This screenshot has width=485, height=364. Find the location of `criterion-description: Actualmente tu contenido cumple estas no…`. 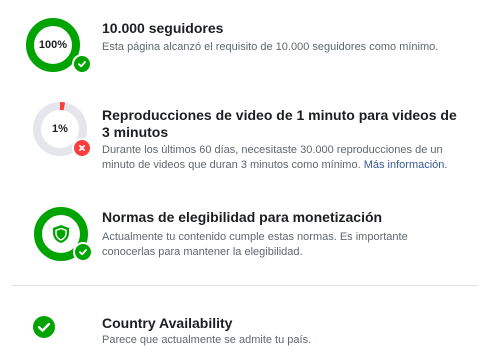

criterion-description: Actualmente tu contenido cumple estas no… is located at coordinates (255, 244).